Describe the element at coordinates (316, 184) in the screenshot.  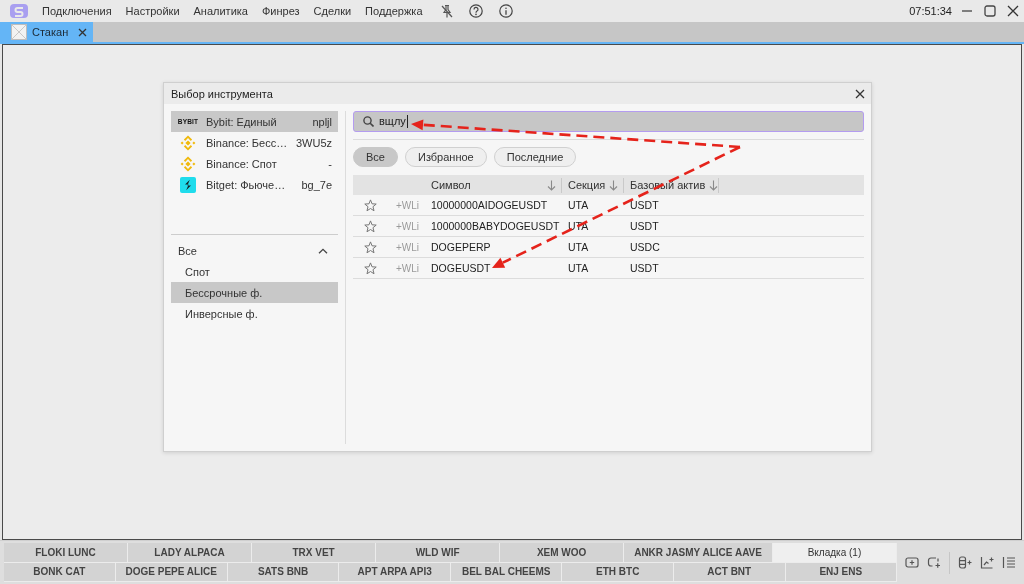
I see `account-id: bg_7e` at that location.